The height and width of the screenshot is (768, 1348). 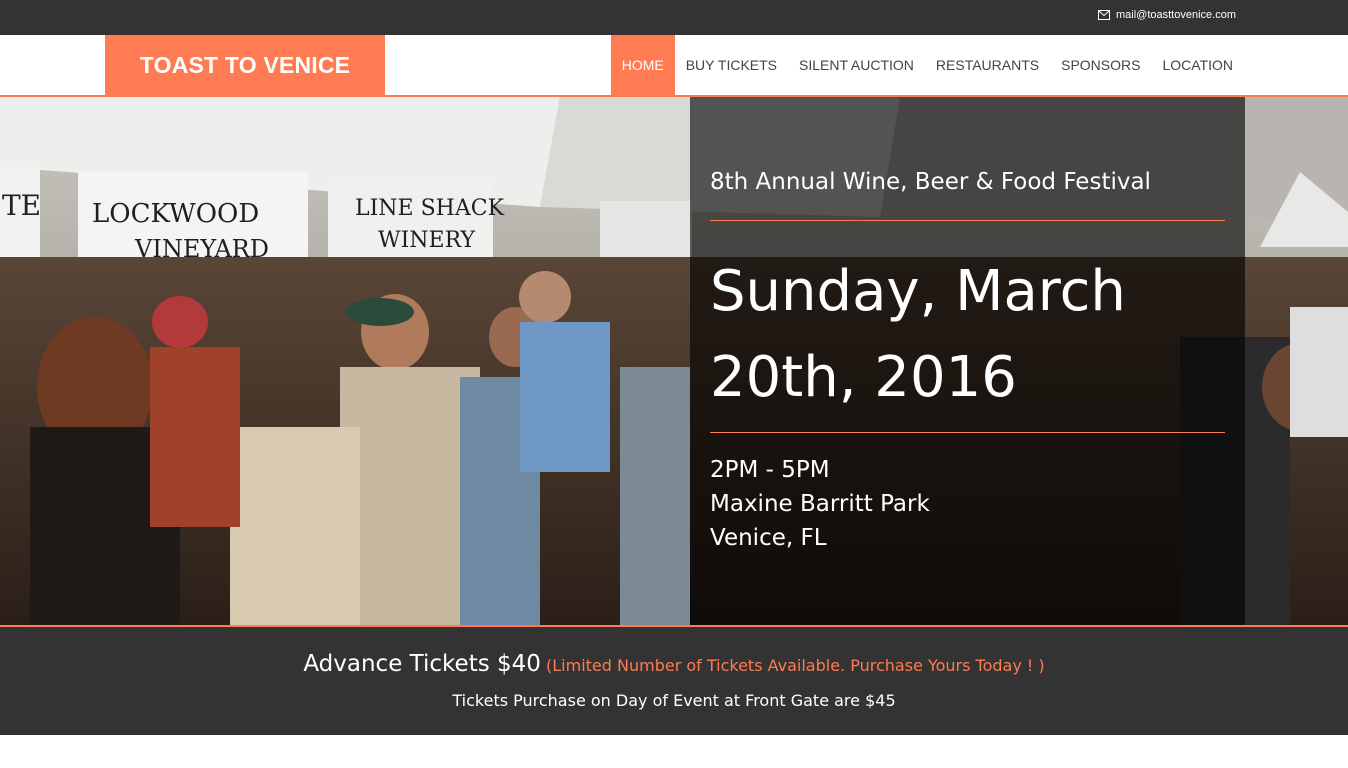 I want to click on svg-text: WINERY, so click(x=427, y=240).